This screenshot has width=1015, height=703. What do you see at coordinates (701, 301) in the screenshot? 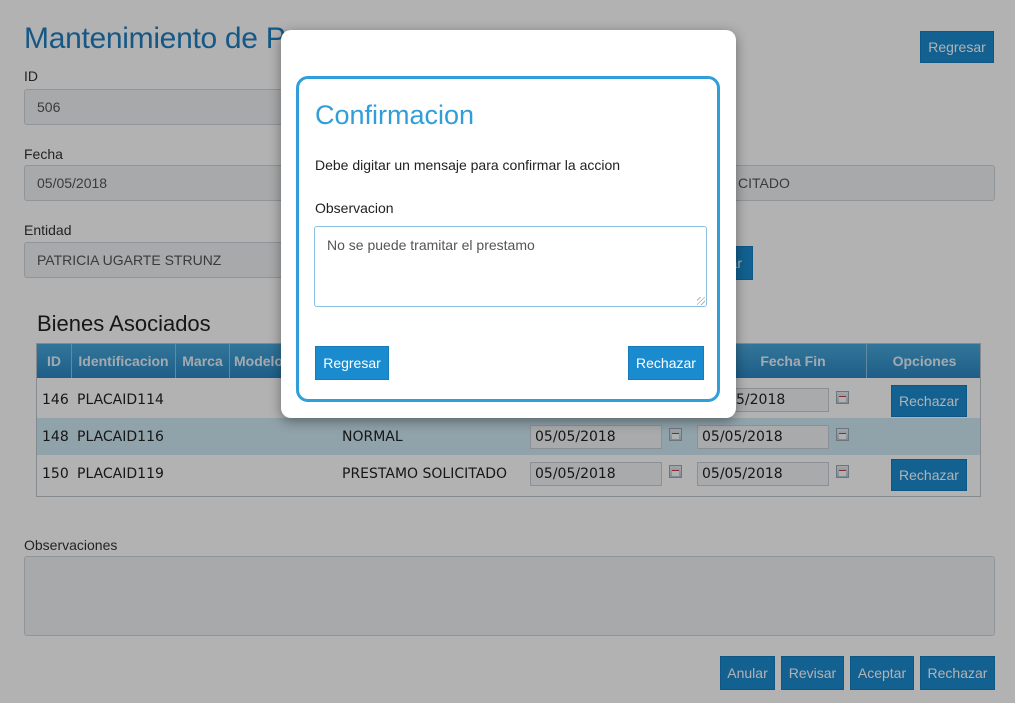
I see `resize-grip-icon` at bounding box center [701, 301].